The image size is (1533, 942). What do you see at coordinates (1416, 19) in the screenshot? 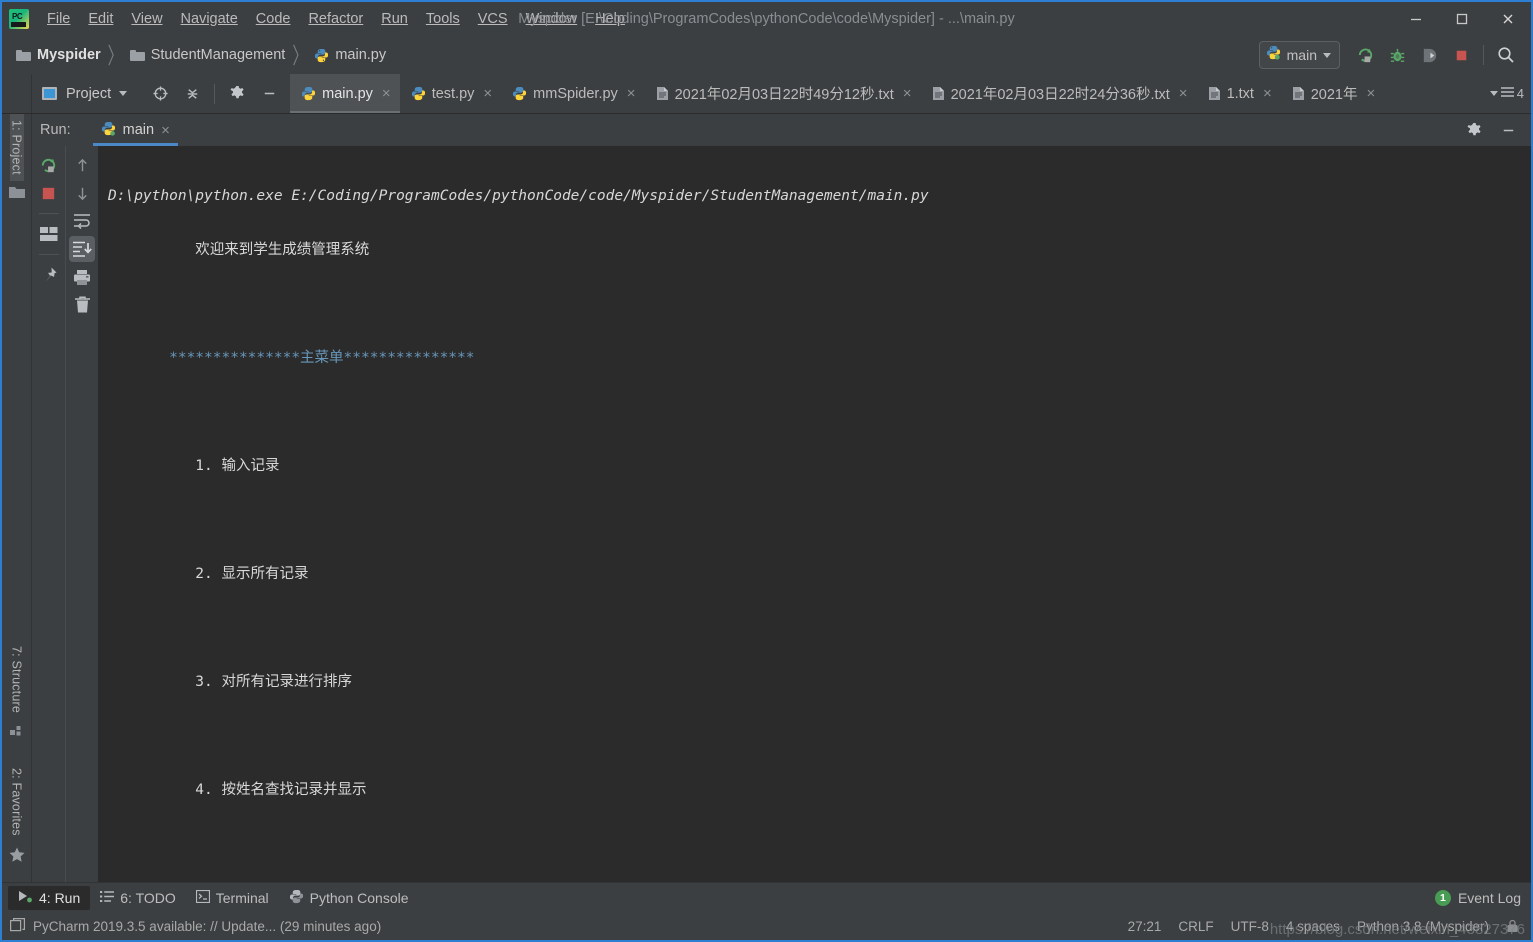
I see `minimize-button` at bounding box center [1416, 19].